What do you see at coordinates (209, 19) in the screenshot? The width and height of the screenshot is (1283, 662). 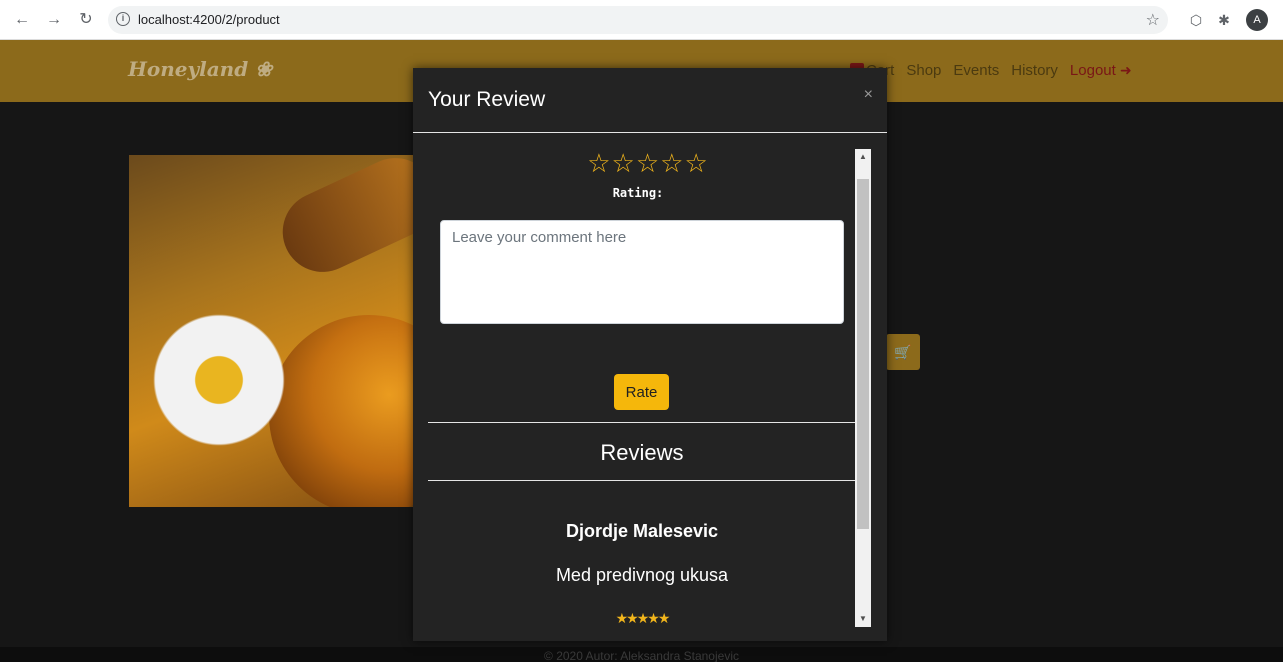 I see `address-url: localhost:4200/2/product` at bounding box center [209, 19].